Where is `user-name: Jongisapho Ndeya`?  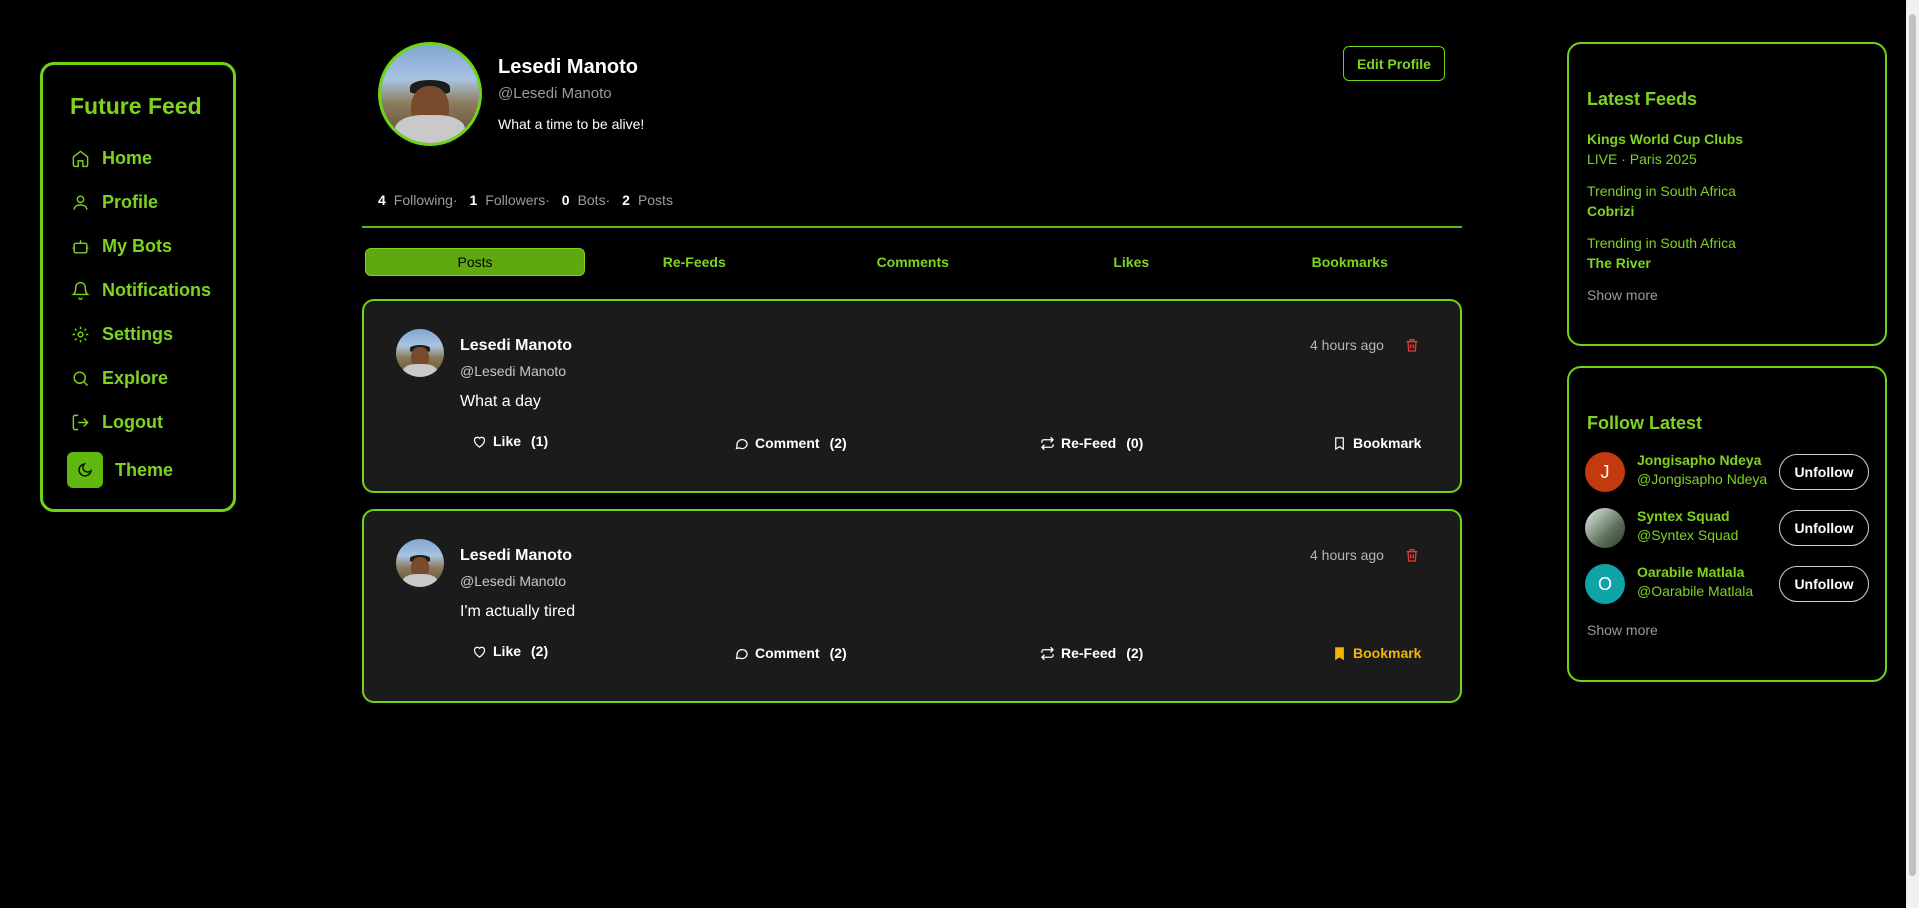
user-name: Jongisapho Ndeya is located at coordinates (1699, 460).